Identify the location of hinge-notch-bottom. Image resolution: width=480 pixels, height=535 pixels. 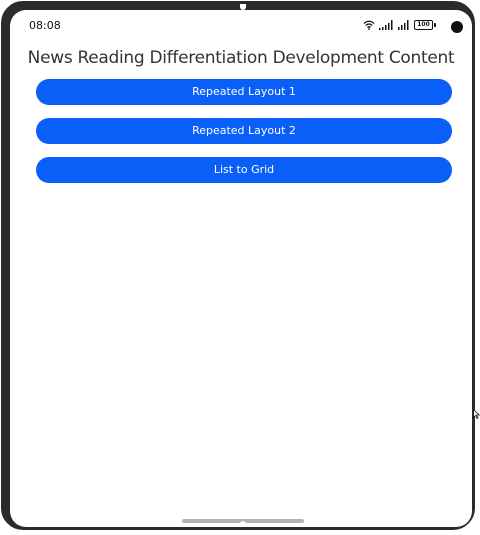
(243, 524).